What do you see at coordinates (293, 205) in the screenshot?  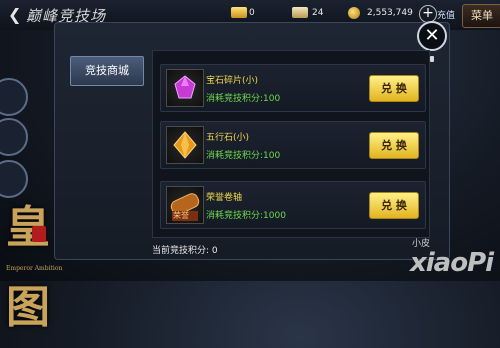 I see `list-item: 荣誉 荣誉卷轴 消耗竞技积分:1000 兑 换` at bounding box center [293, 205].